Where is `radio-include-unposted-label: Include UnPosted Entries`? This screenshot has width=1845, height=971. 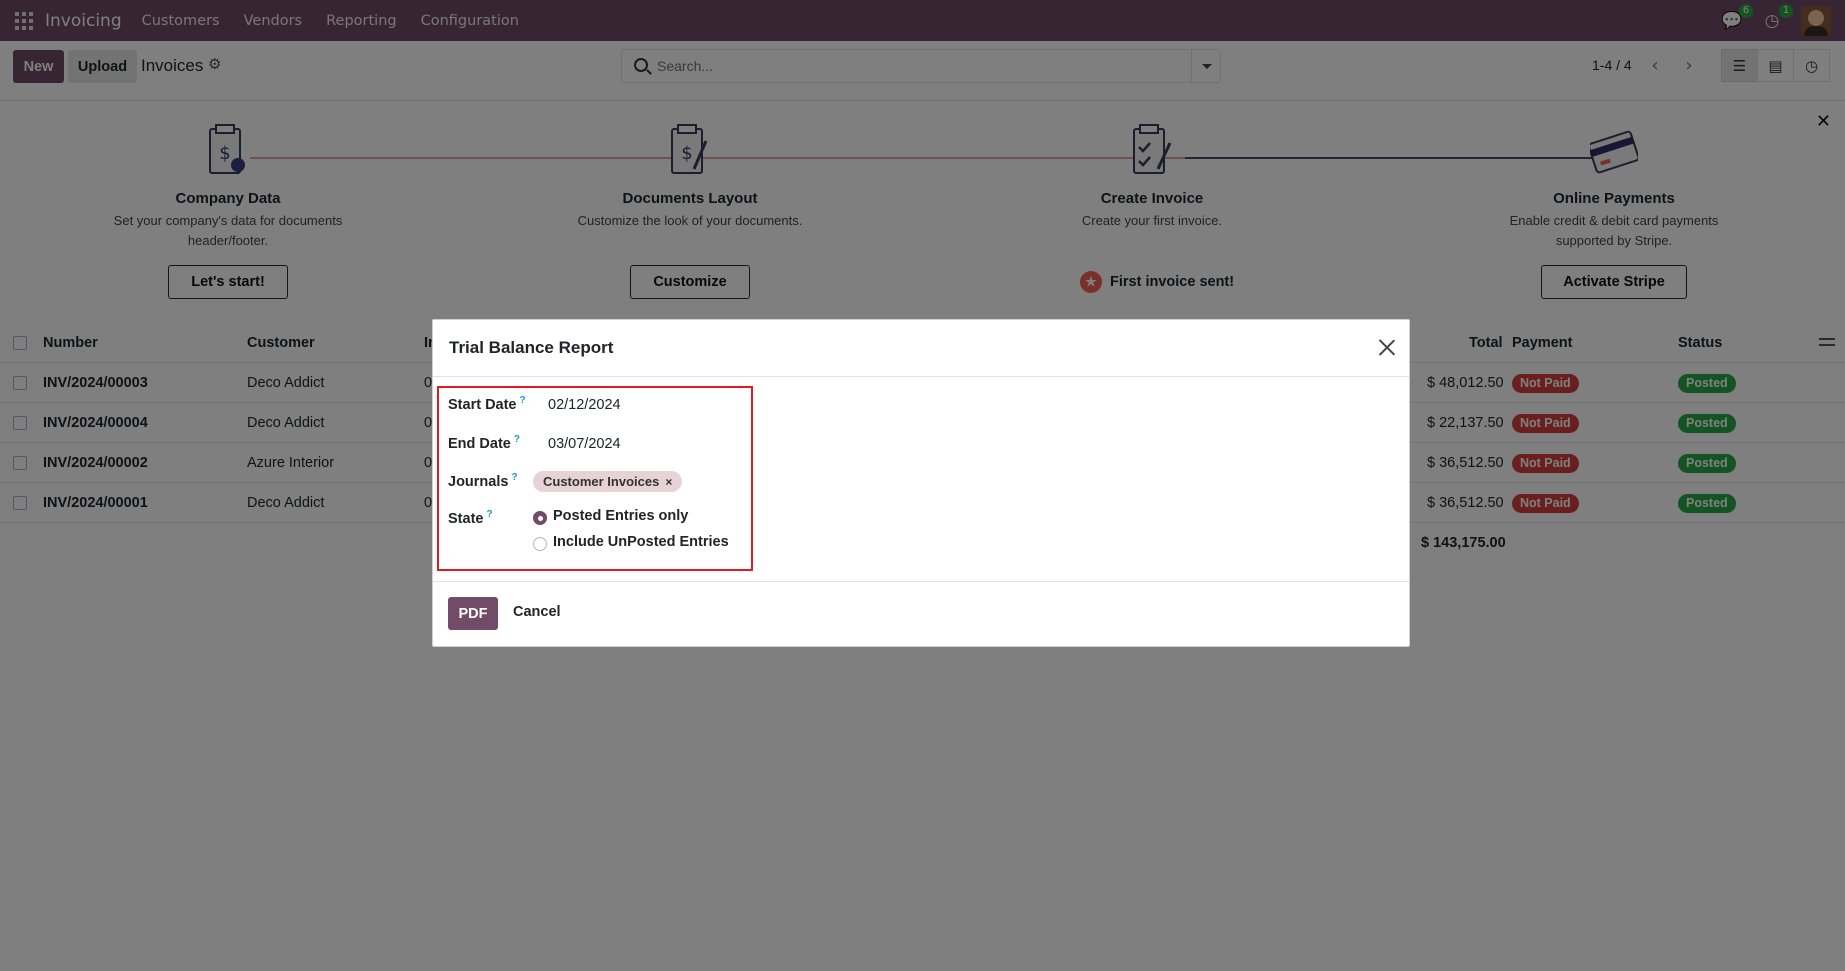 radio-include-unposted-label: Include UnPosted Entries is located at coordinates (641, 542).